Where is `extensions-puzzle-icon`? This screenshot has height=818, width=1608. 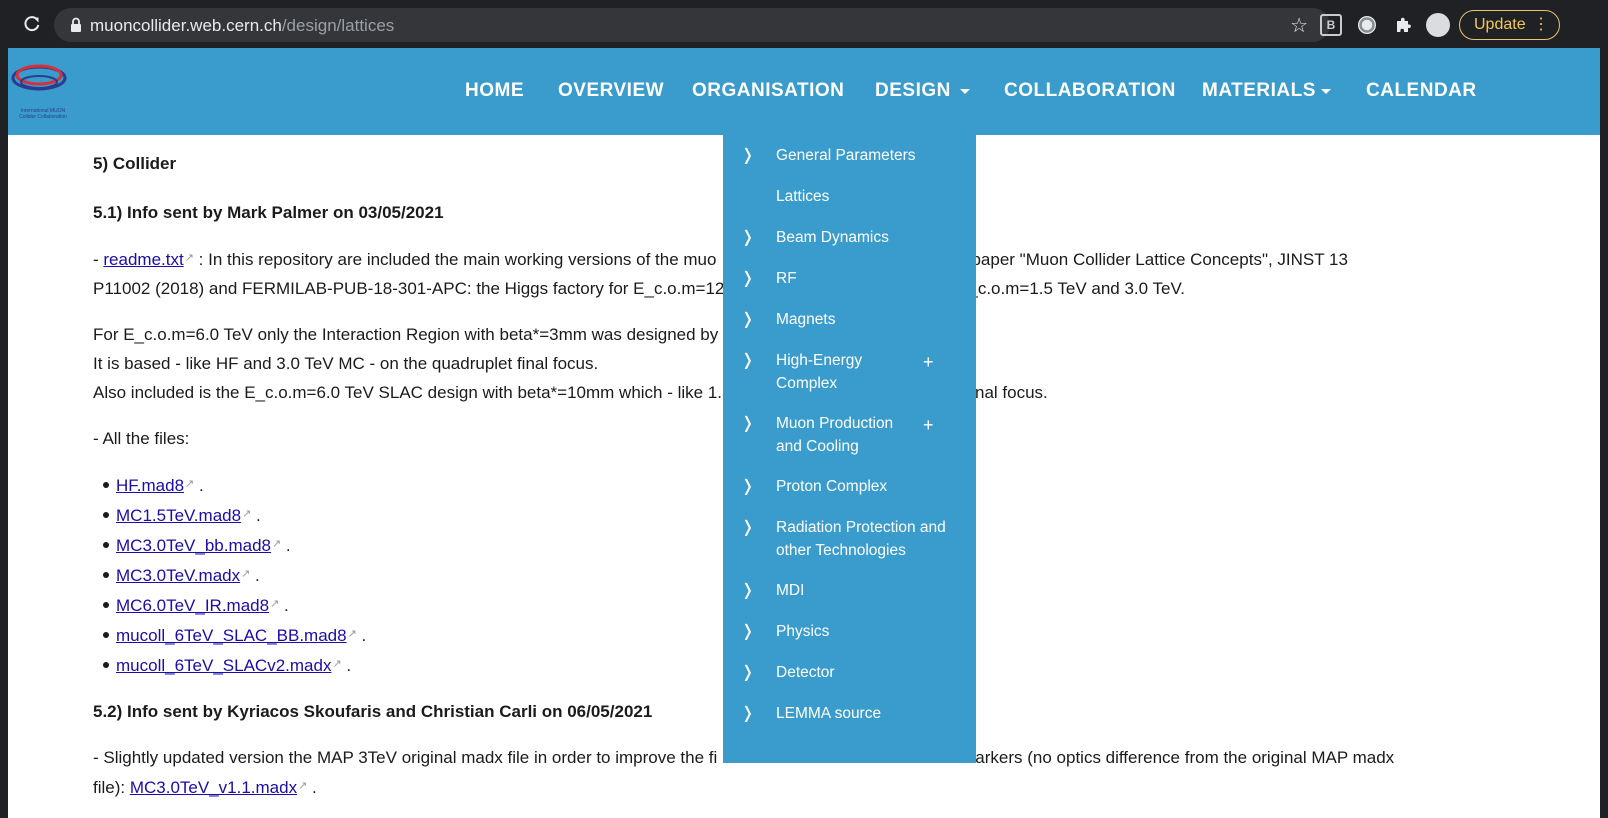
extensions-puzzle-icon is located at coordinates (1403, 25).